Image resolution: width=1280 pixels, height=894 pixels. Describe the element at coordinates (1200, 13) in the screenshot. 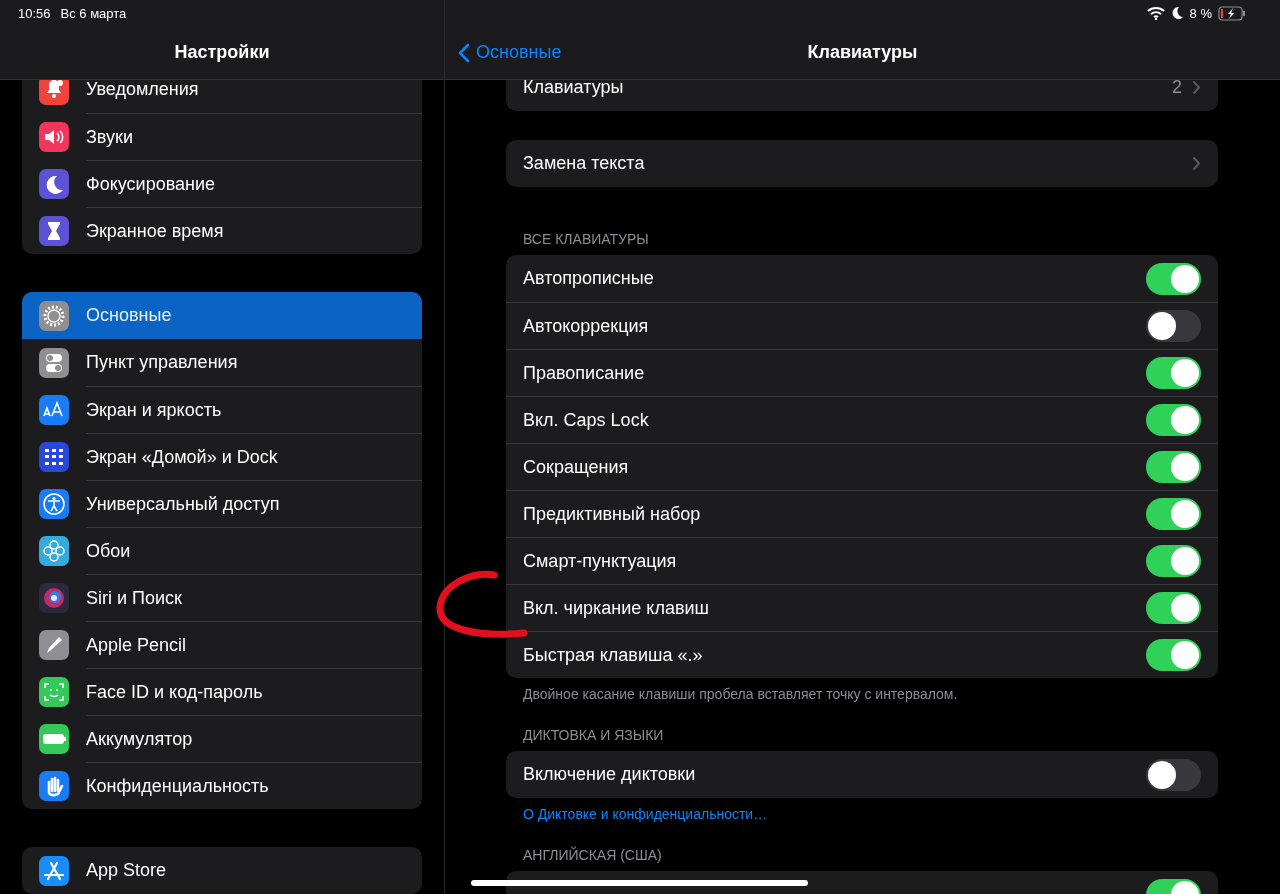

I see `battery-percent: 8 %` at that location.